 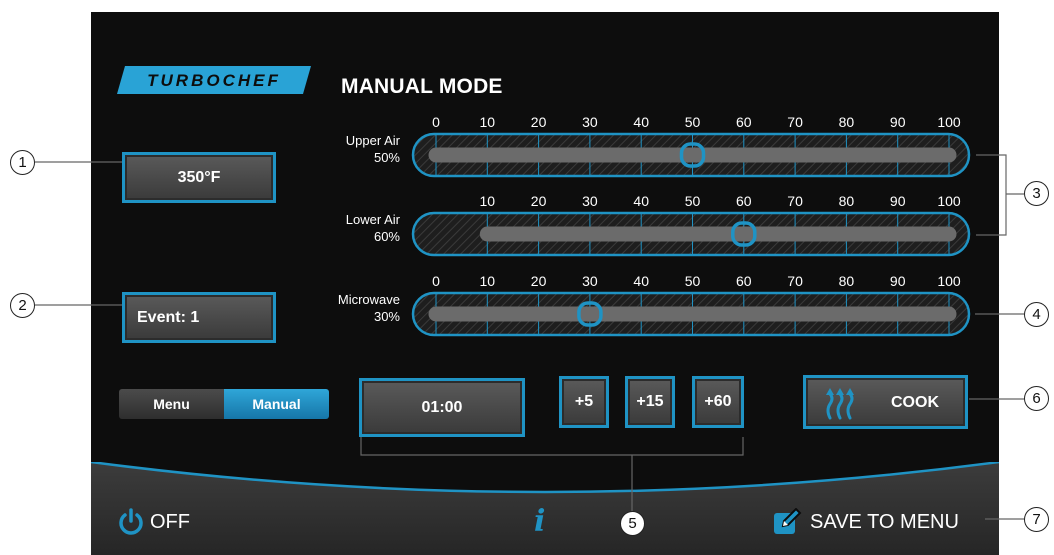 What do you see at coordinates (1036, 519) in the screenshot?
I see `callout-7: 7` at bounding box center [1036, 519].